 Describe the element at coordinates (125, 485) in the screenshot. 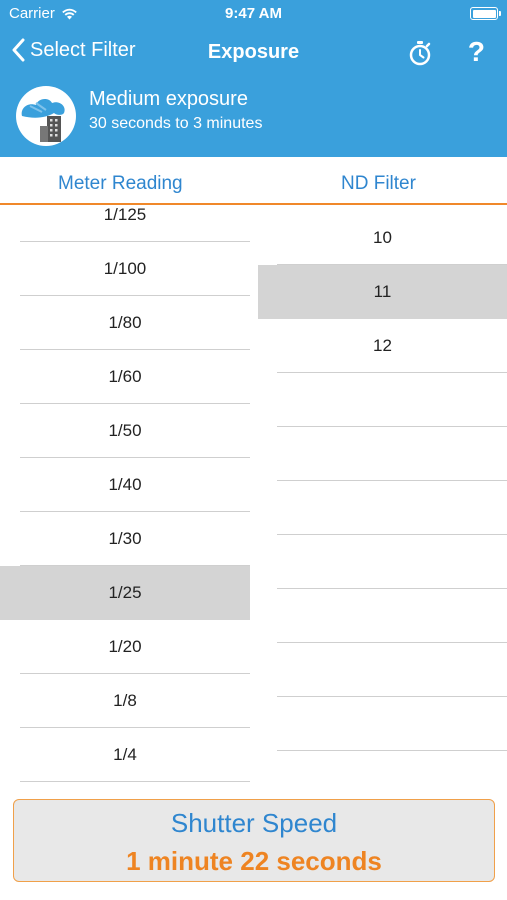

I see `picker-row: 1/40` at that location.